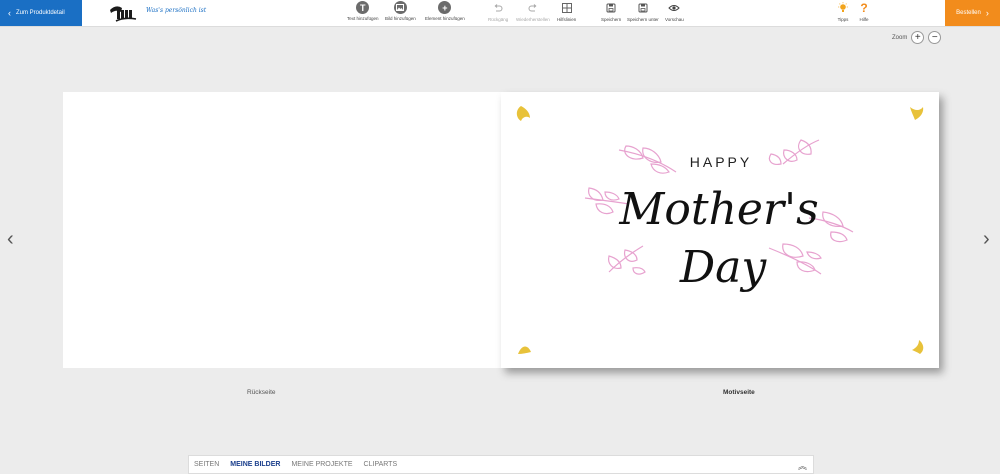 The width and height of the screenshot is (1000, 474). I want to click on zoom-in-button: +, so click(918, 37).